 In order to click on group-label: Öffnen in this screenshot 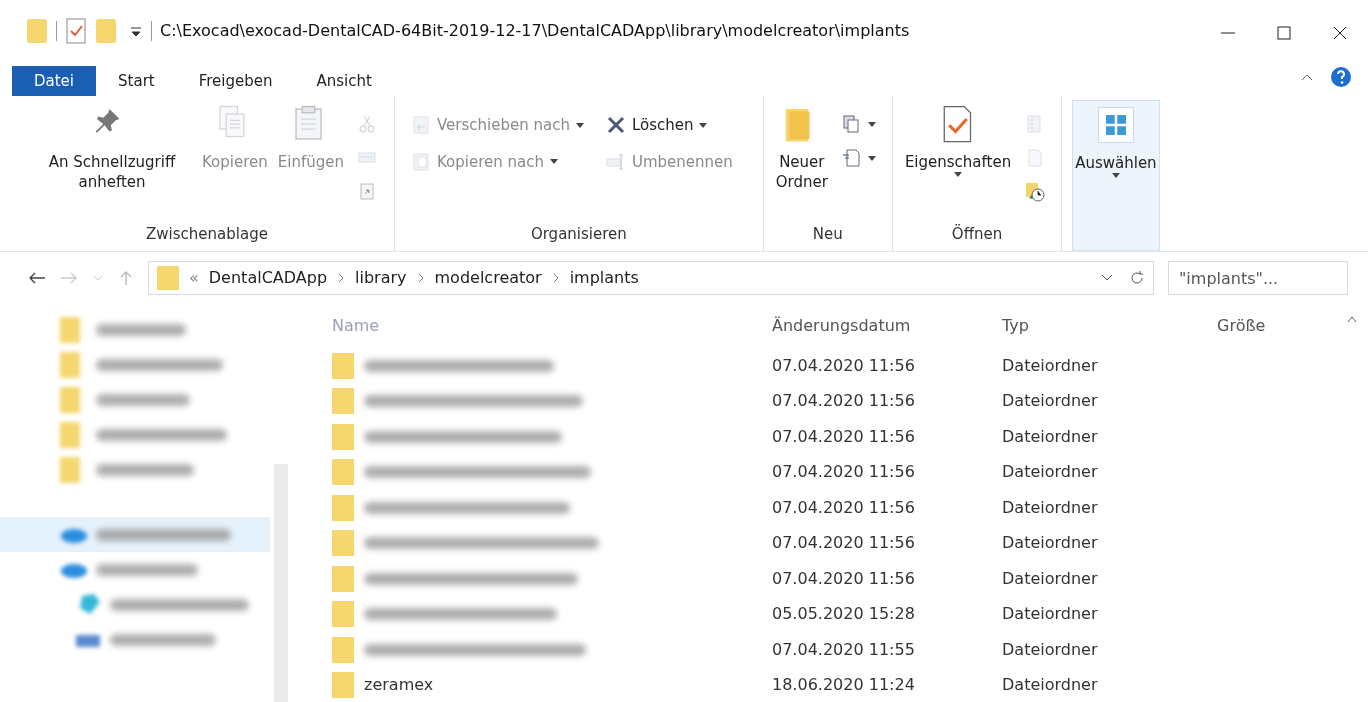, I will do `click(977, 234)`.